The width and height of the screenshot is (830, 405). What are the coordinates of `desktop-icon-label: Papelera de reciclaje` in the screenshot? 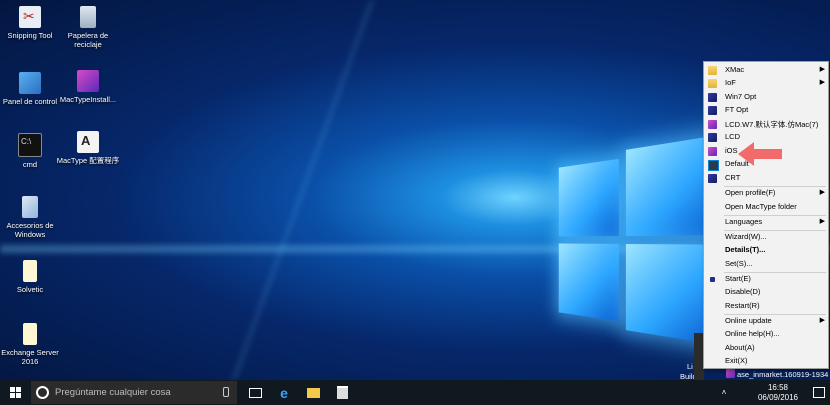 It's located at (88, 40).